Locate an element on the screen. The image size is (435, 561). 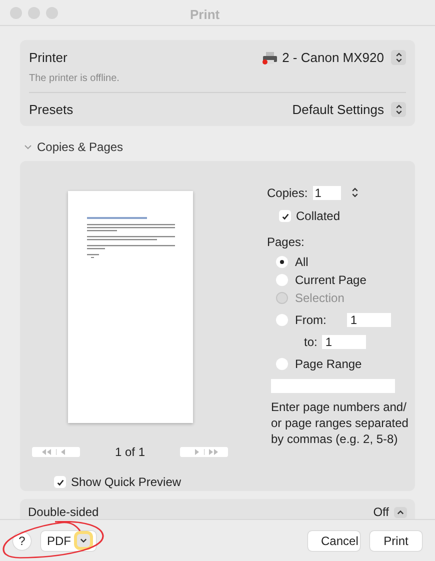
presets-value: Default Settings is located at coordinates (338, 109).